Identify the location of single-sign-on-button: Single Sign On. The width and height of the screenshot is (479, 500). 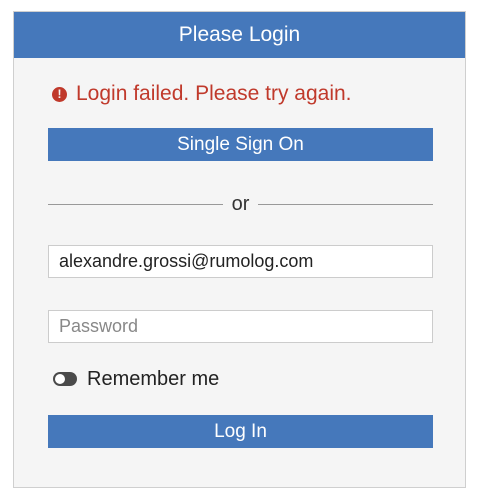
(240, 144).